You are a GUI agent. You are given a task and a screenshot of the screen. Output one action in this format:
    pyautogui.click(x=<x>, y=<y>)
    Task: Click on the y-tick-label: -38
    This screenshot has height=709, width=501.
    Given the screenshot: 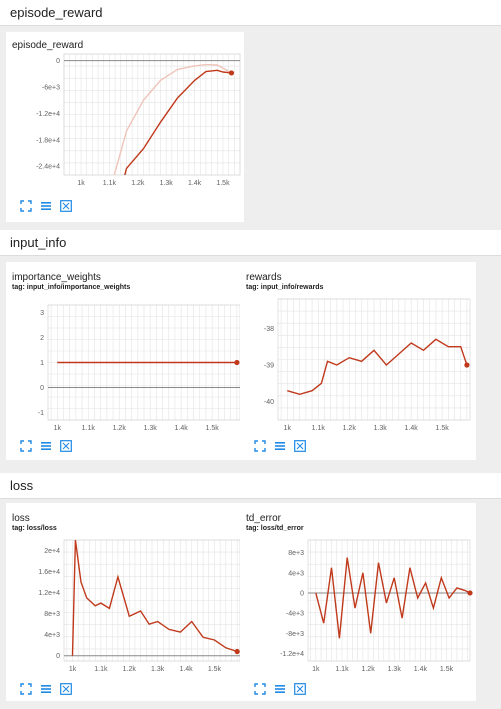 What is the action you would take?
    pyautogui.click(x=269, y=329)
    